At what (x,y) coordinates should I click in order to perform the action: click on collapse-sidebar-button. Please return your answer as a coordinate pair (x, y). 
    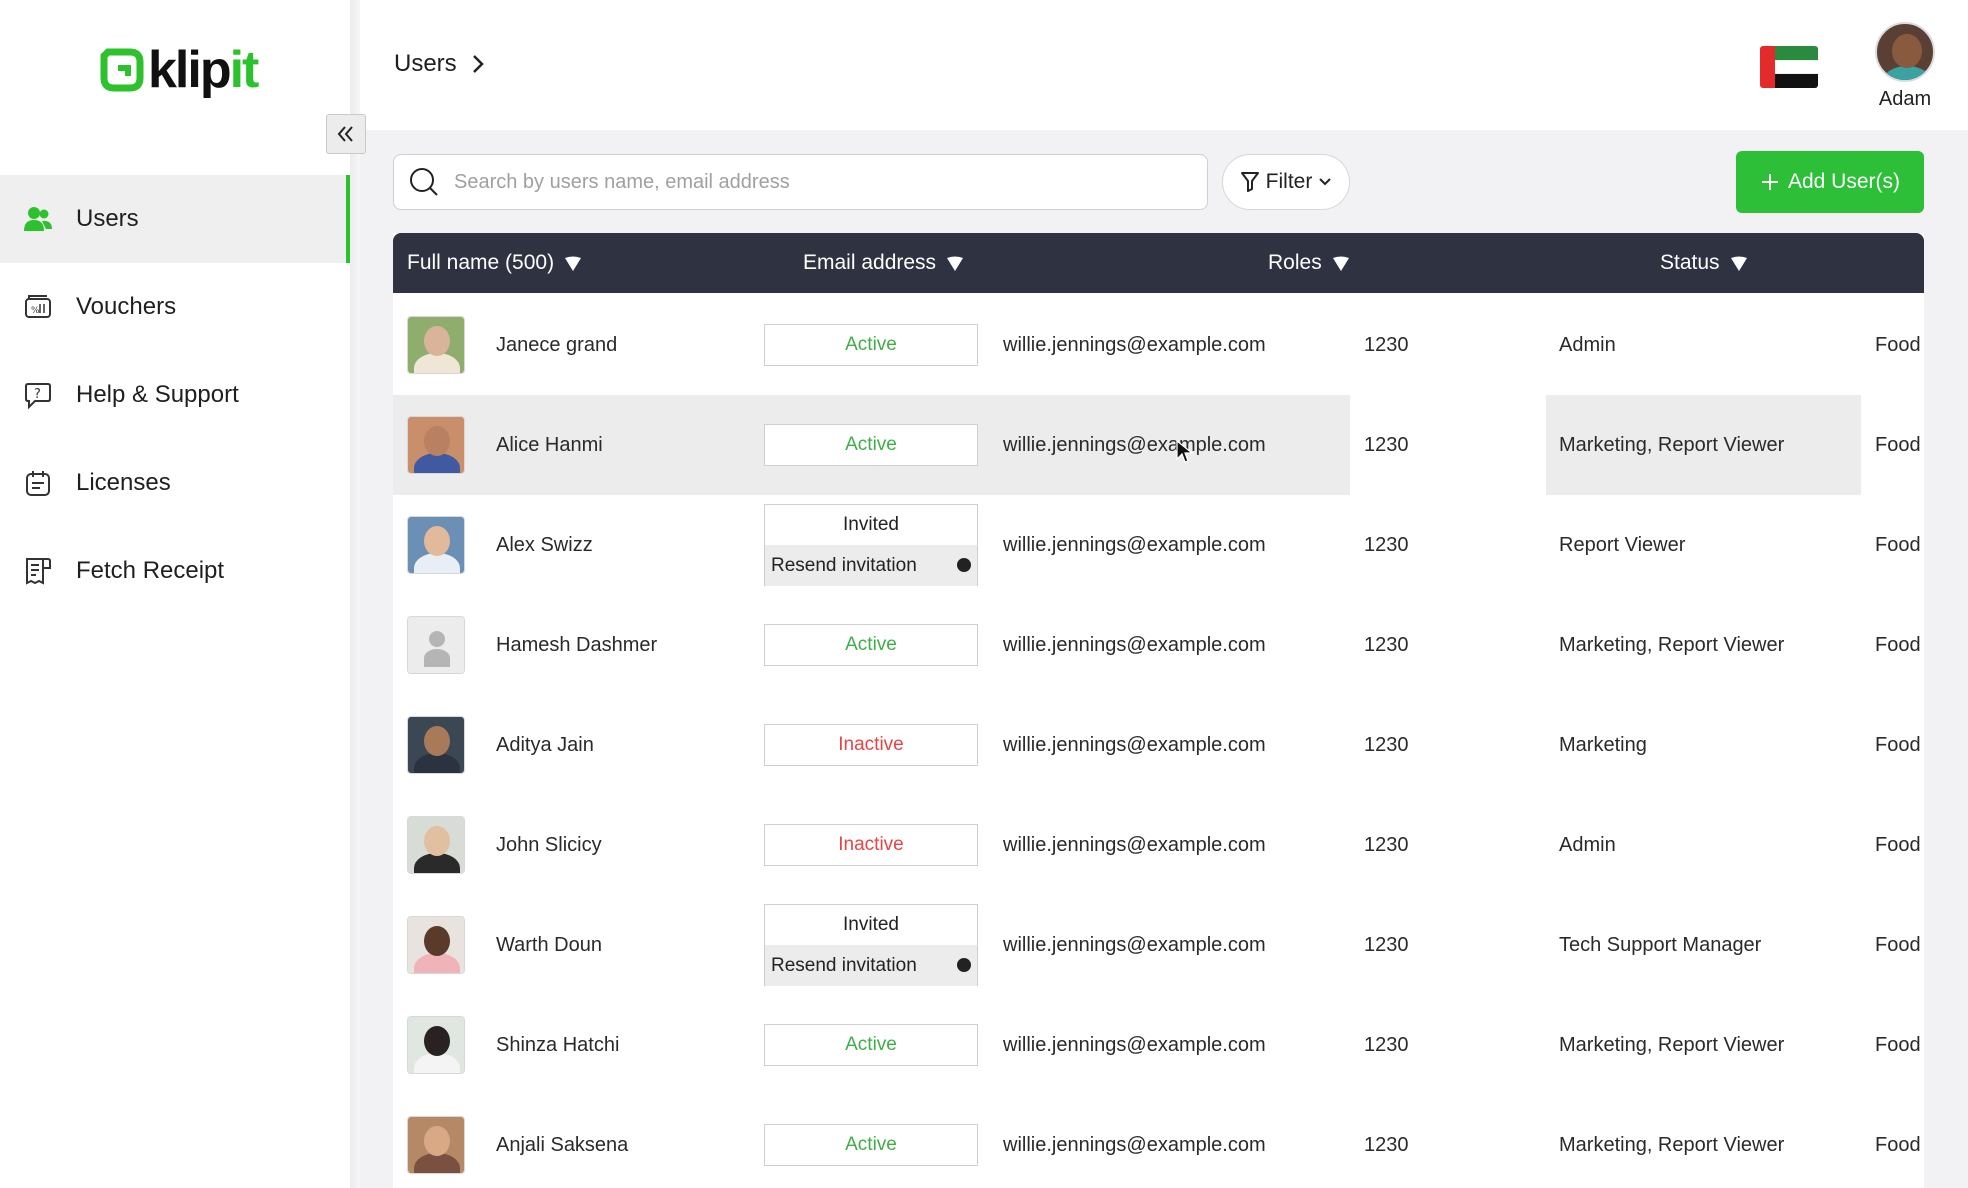
    Looking at the image, I should click on (346, 134).